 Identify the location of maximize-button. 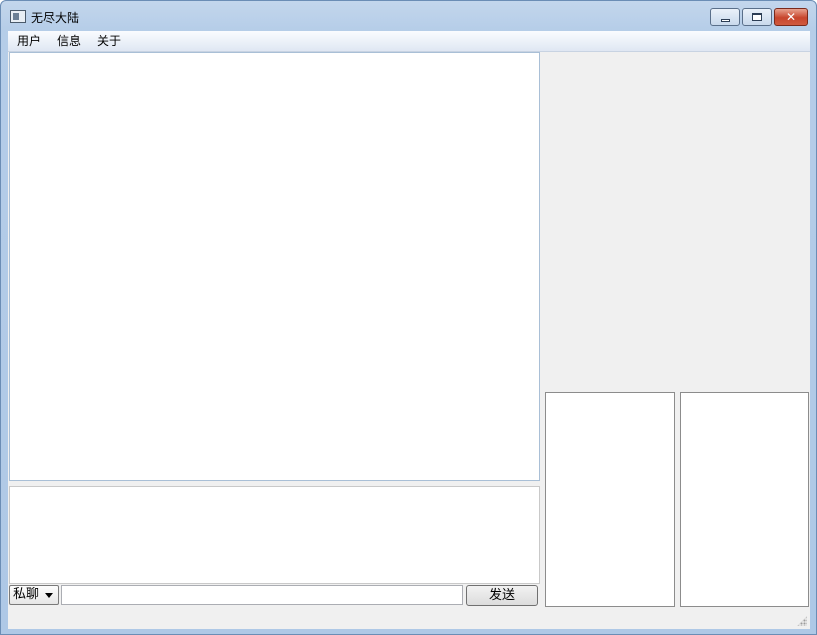
(757, 17).